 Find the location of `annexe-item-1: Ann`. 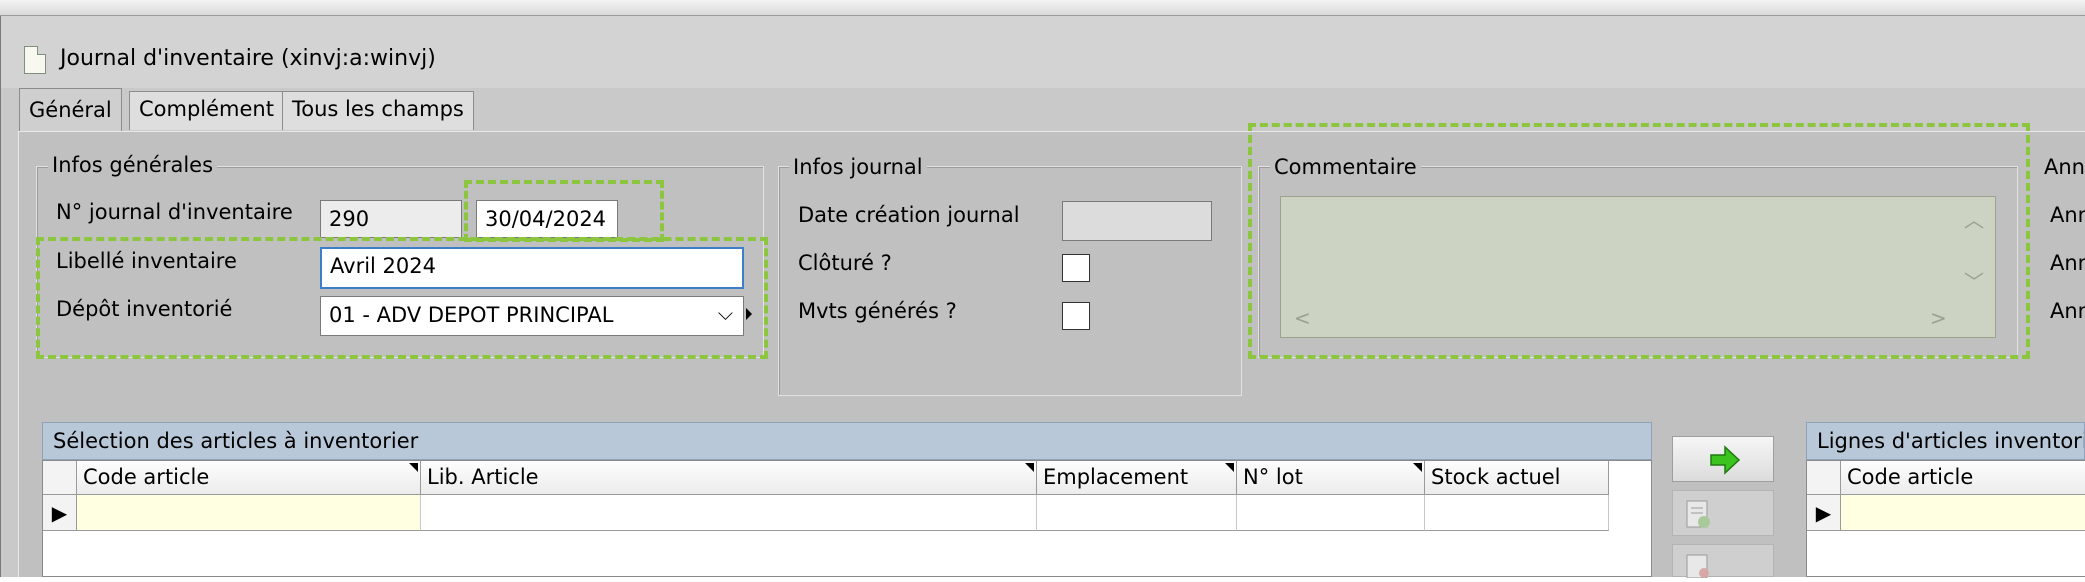

annexe-item-1: Ann is located at coordinates (2067, 215).